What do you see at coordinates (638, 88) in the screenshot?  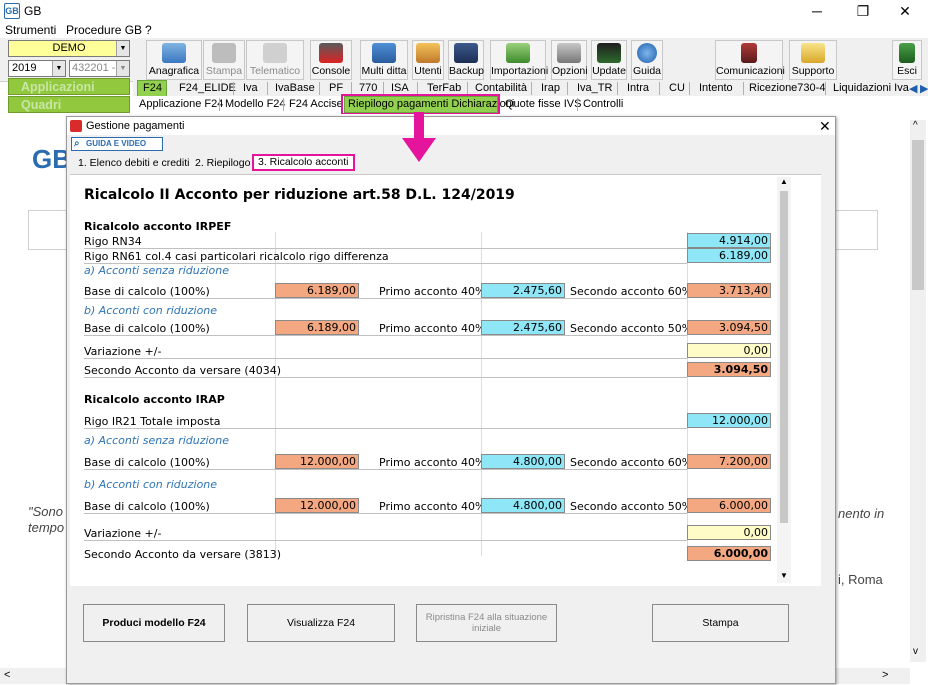 I see `tab-intra: Intra` at bounding box center [638, 88].